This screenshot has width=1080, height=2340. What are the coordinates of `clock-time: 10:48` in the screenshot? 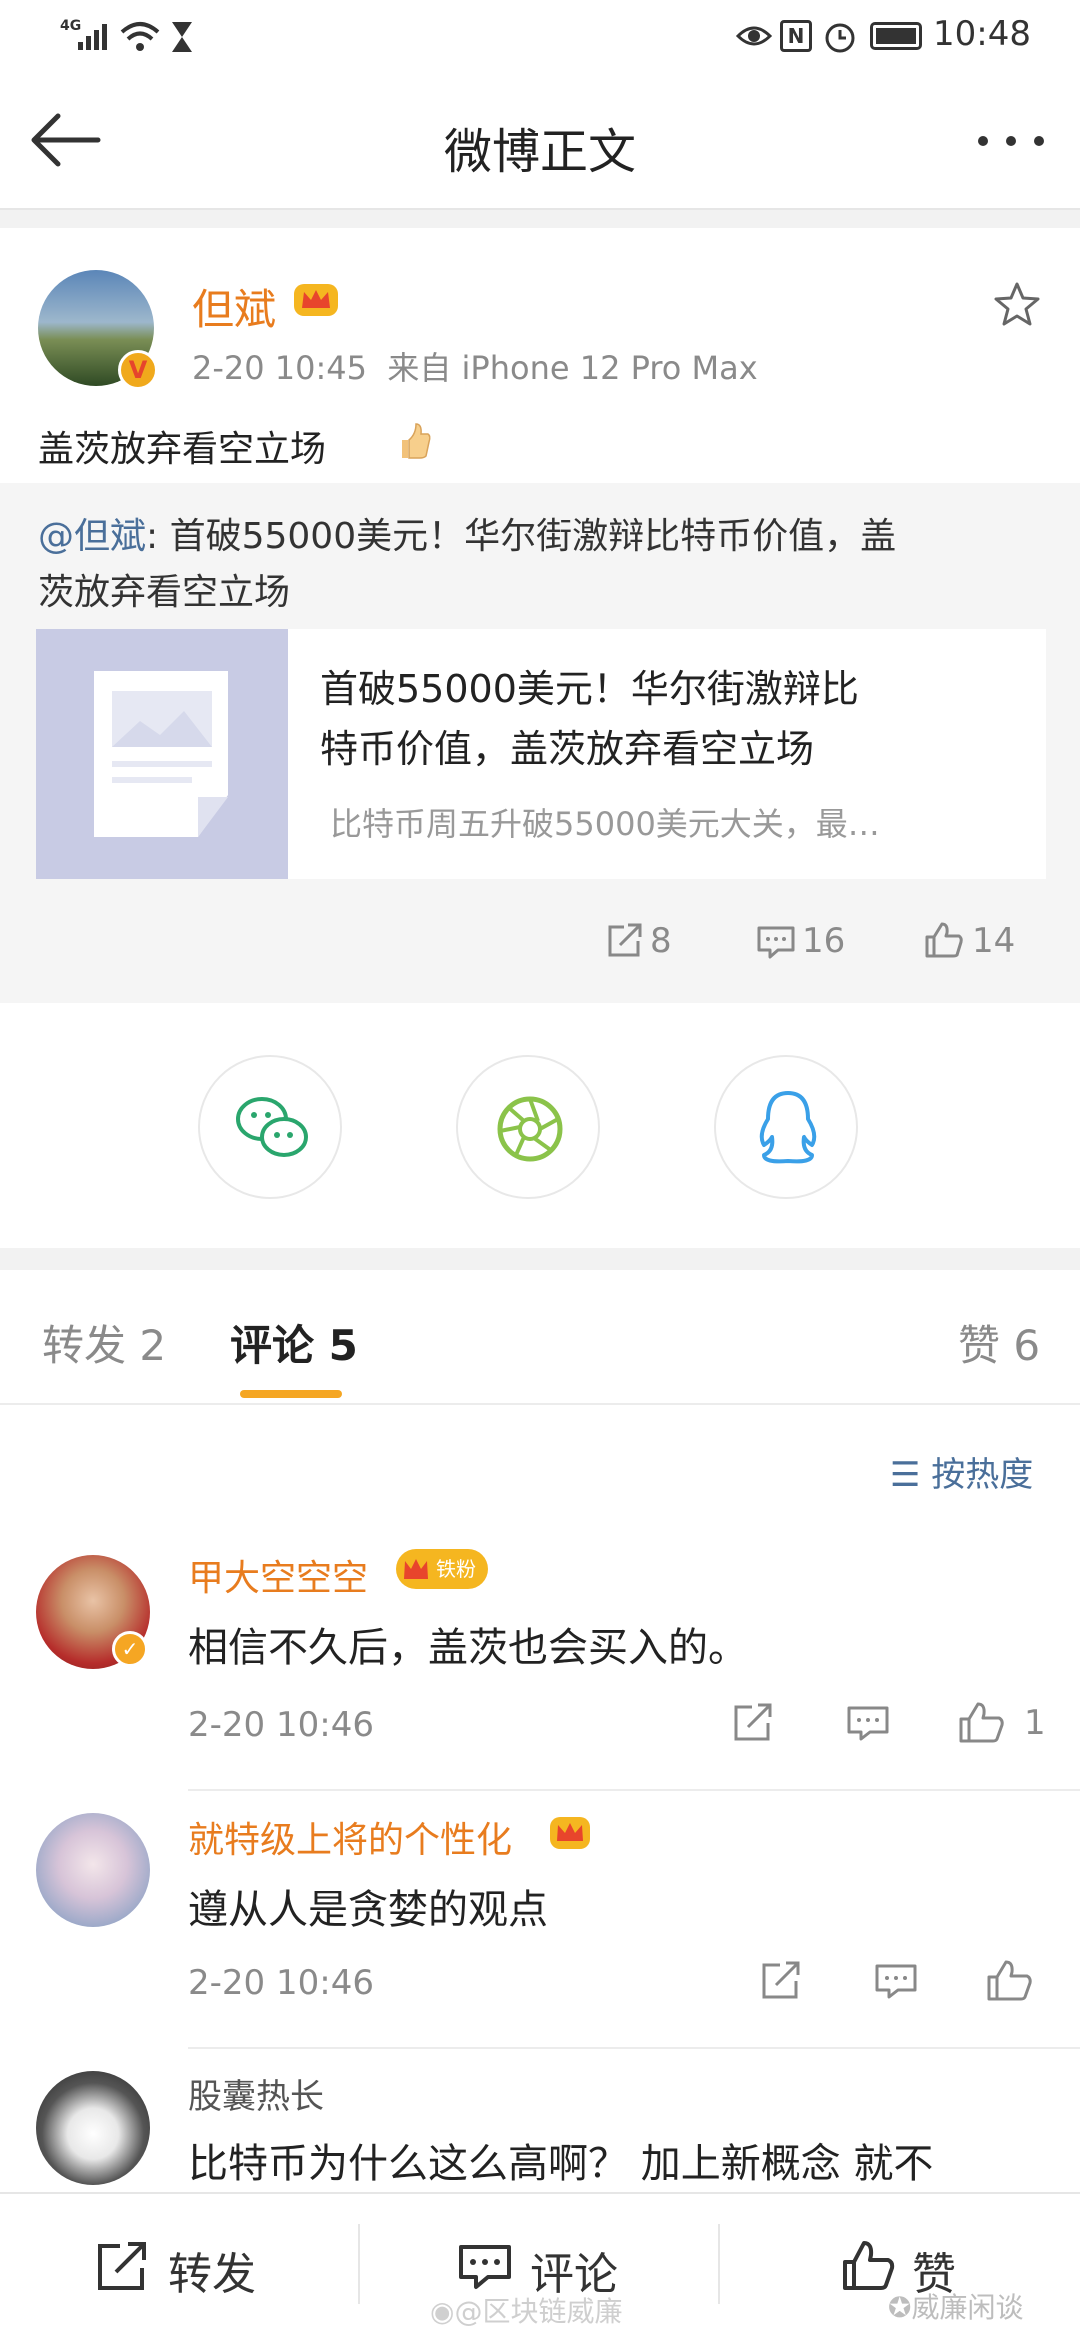 It's located at (982, 34).